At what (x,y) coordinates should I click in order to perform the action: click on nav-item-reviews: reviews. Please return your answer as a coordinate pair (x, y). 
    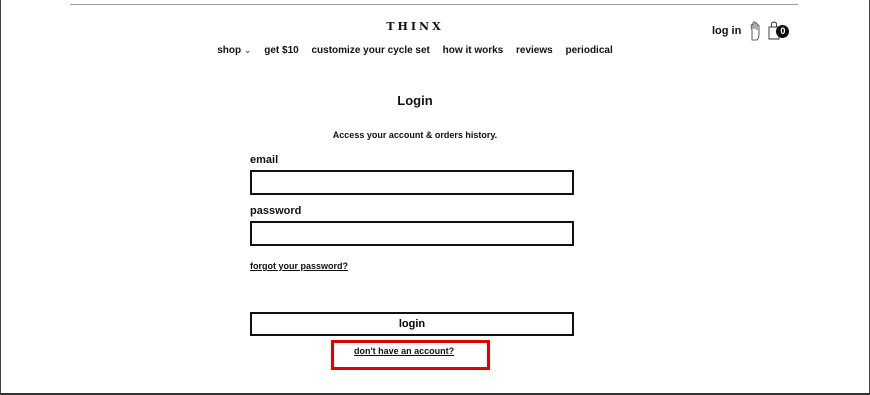
    Looking at the image, I should click on (534, 50).